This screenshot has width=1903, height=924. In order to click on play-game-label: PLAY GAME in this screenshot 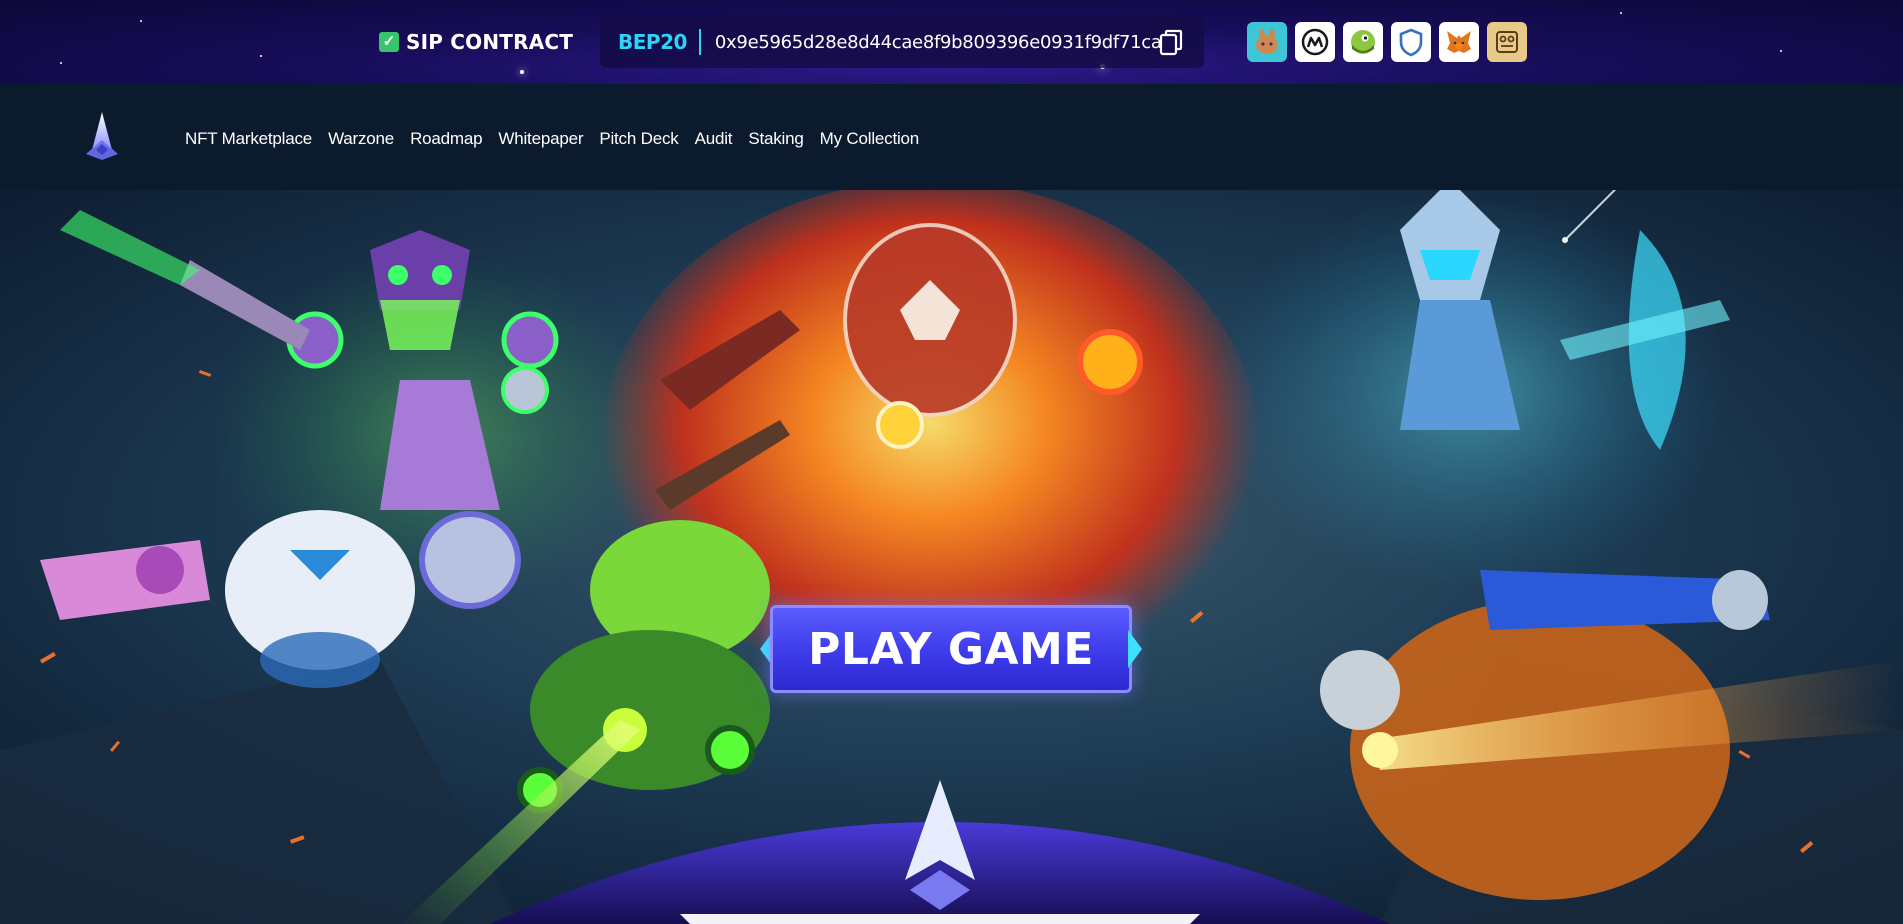, I will do `click(951, 649)`.